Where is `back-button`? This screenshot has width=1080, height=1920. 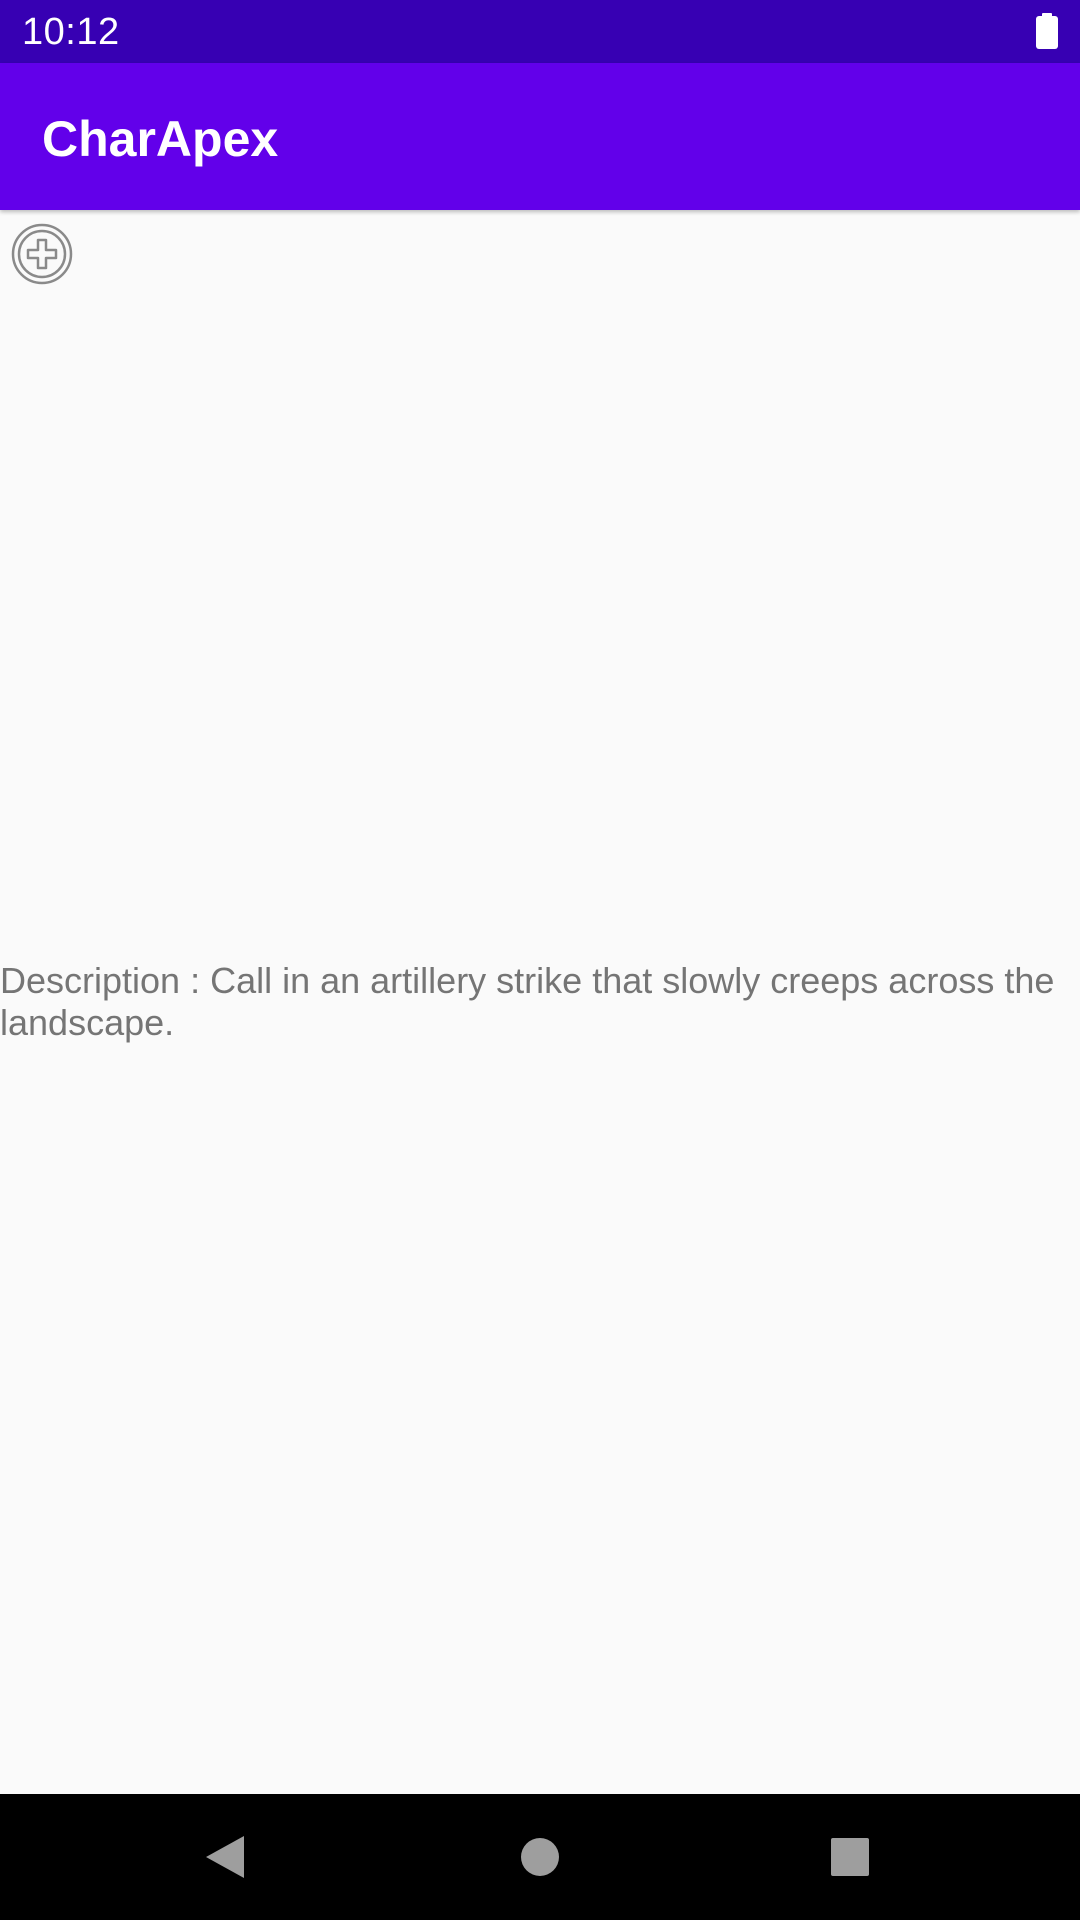 back-button is located at coordinates (226, 1857).